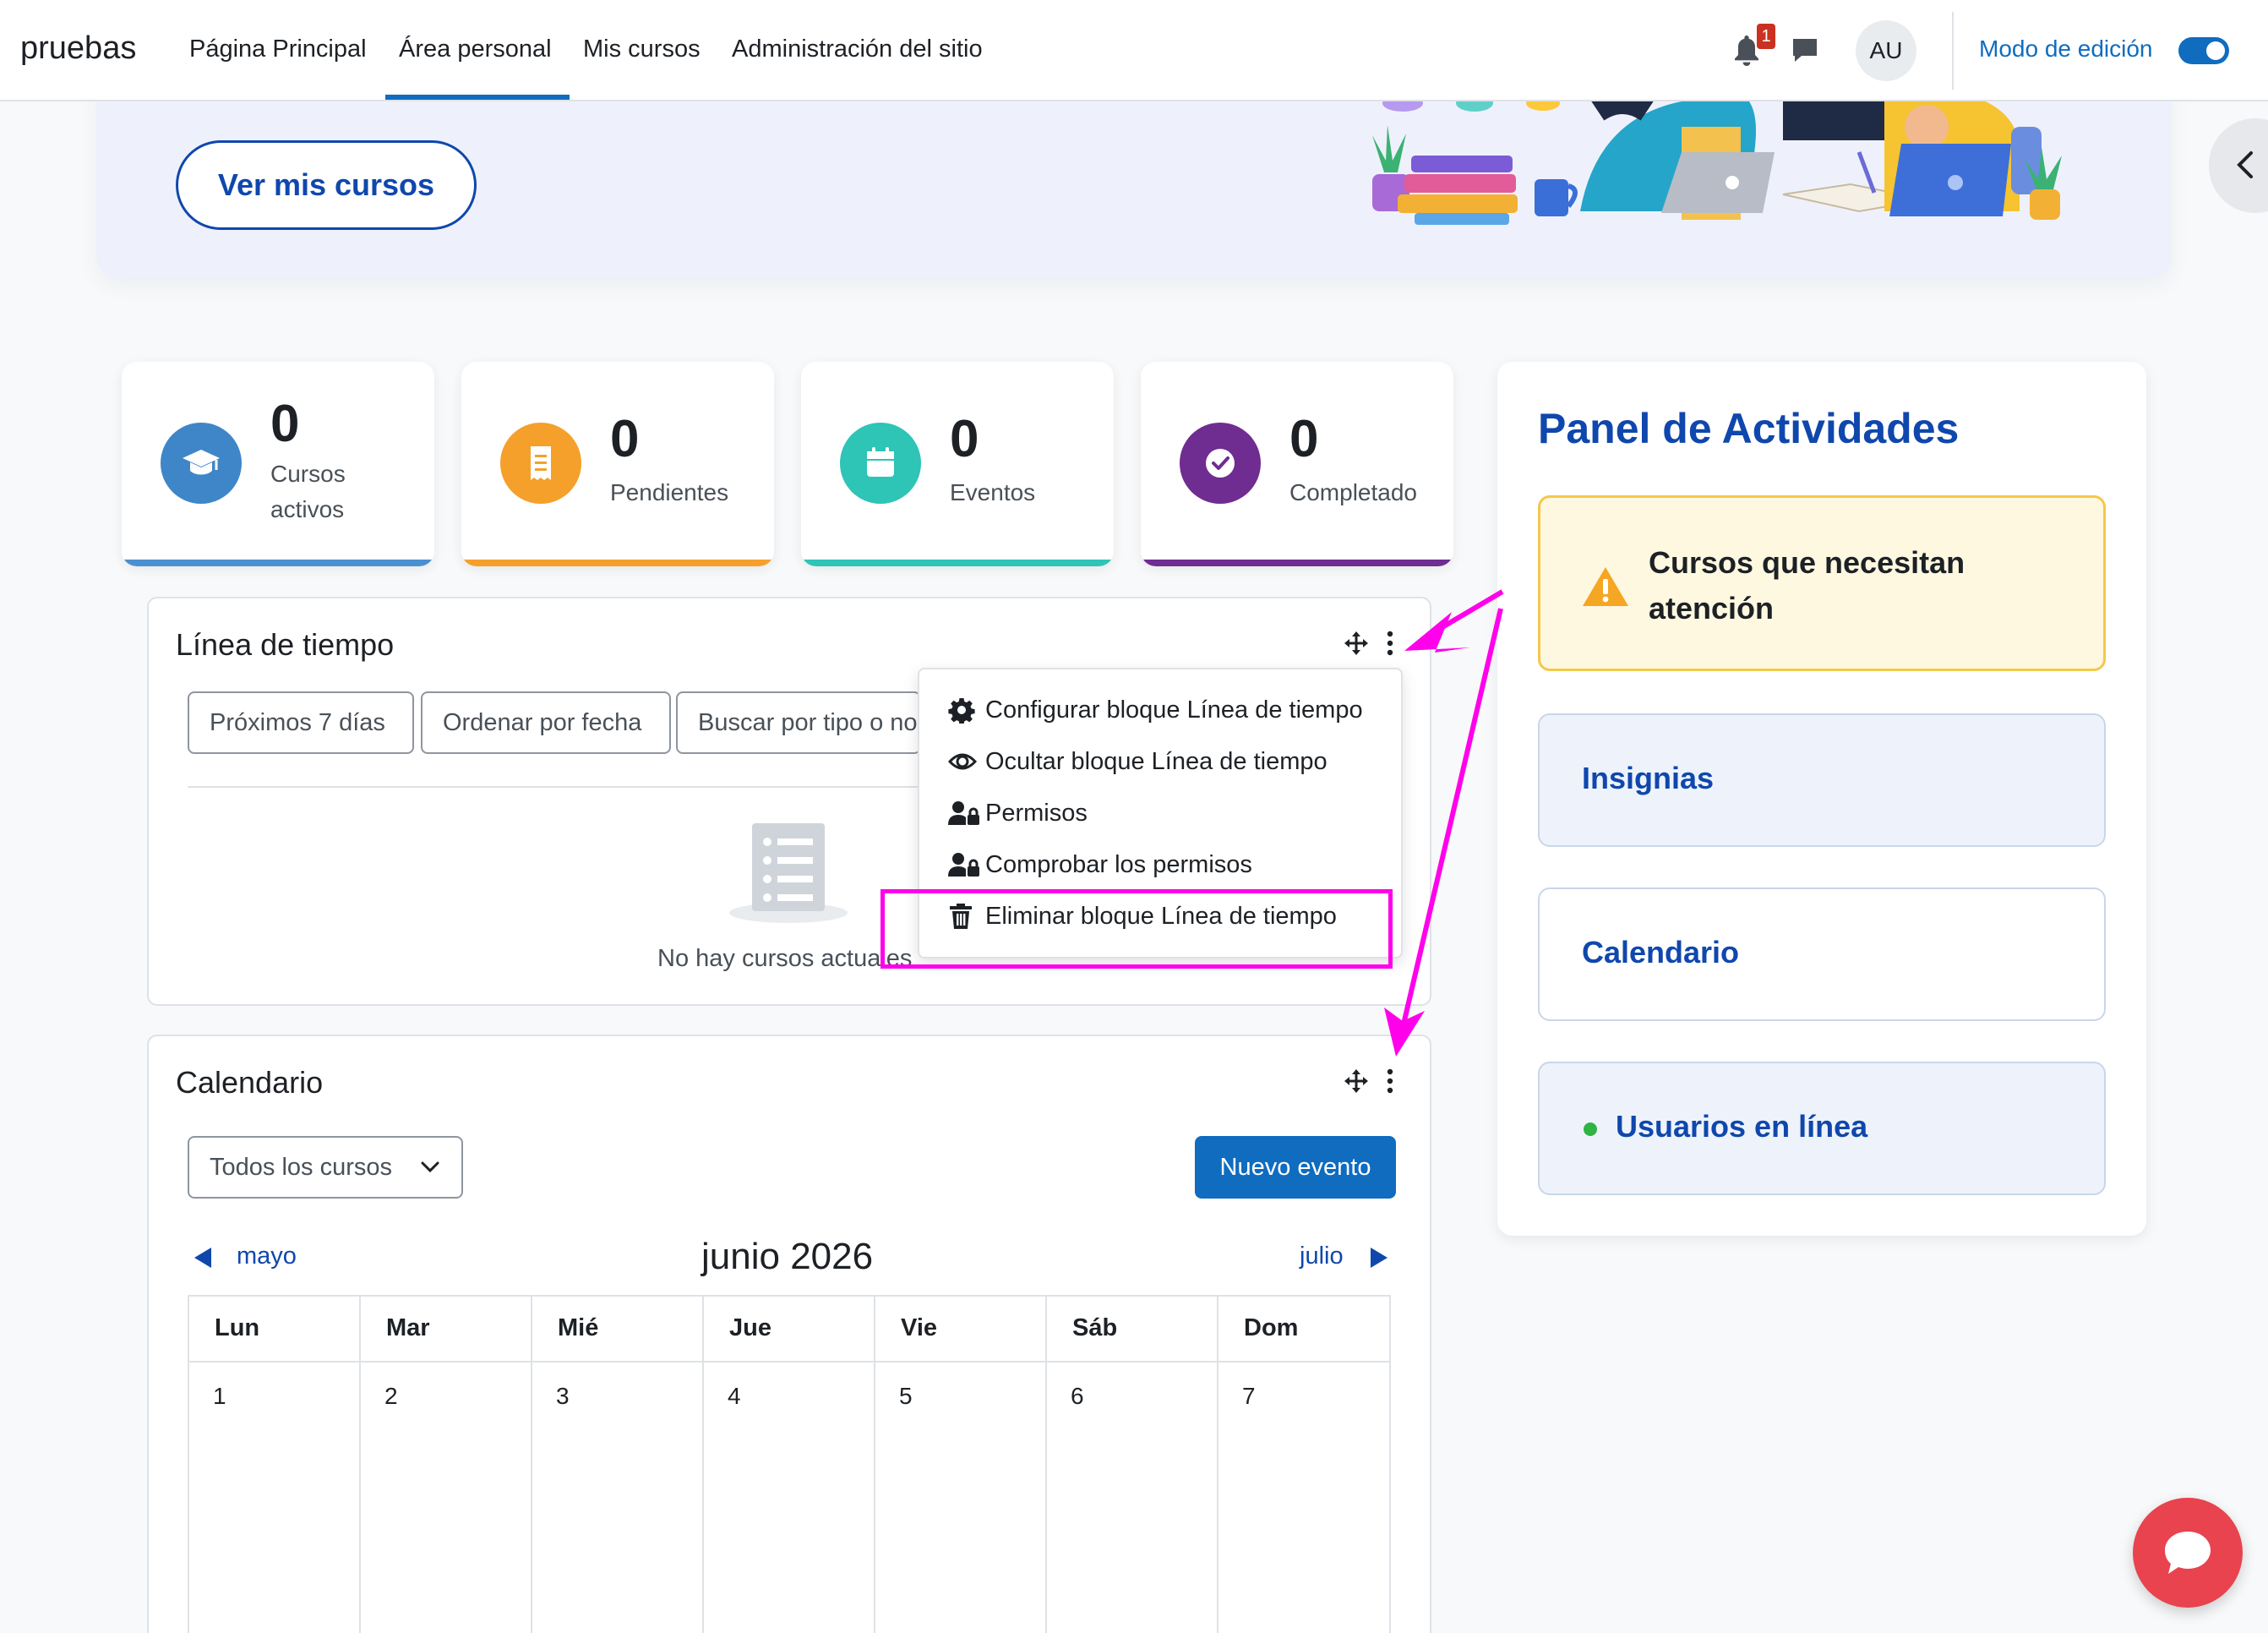 The image size is (2268, 1633). I want to click on stat-card-active-courses: 0 Cursos activos, so click(278, 464).